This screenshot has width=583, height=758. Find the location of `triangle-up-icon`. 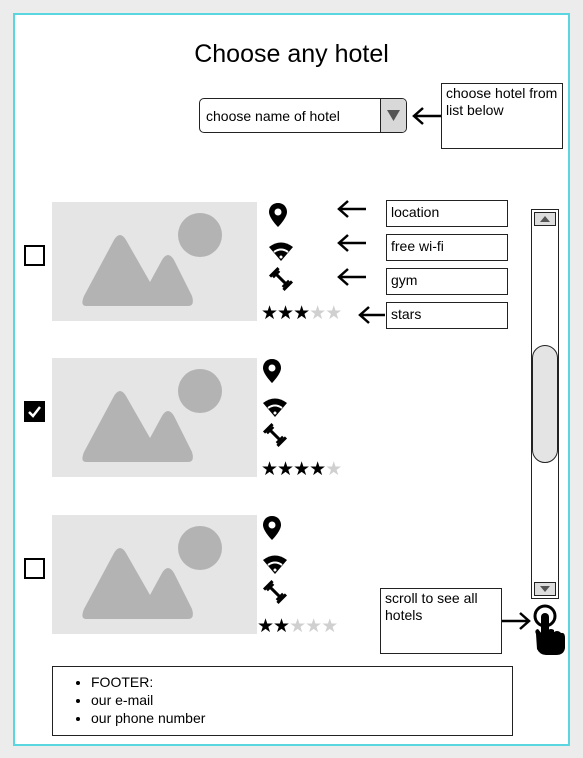

triangle-up-icon is located at coordinates (545, 219).